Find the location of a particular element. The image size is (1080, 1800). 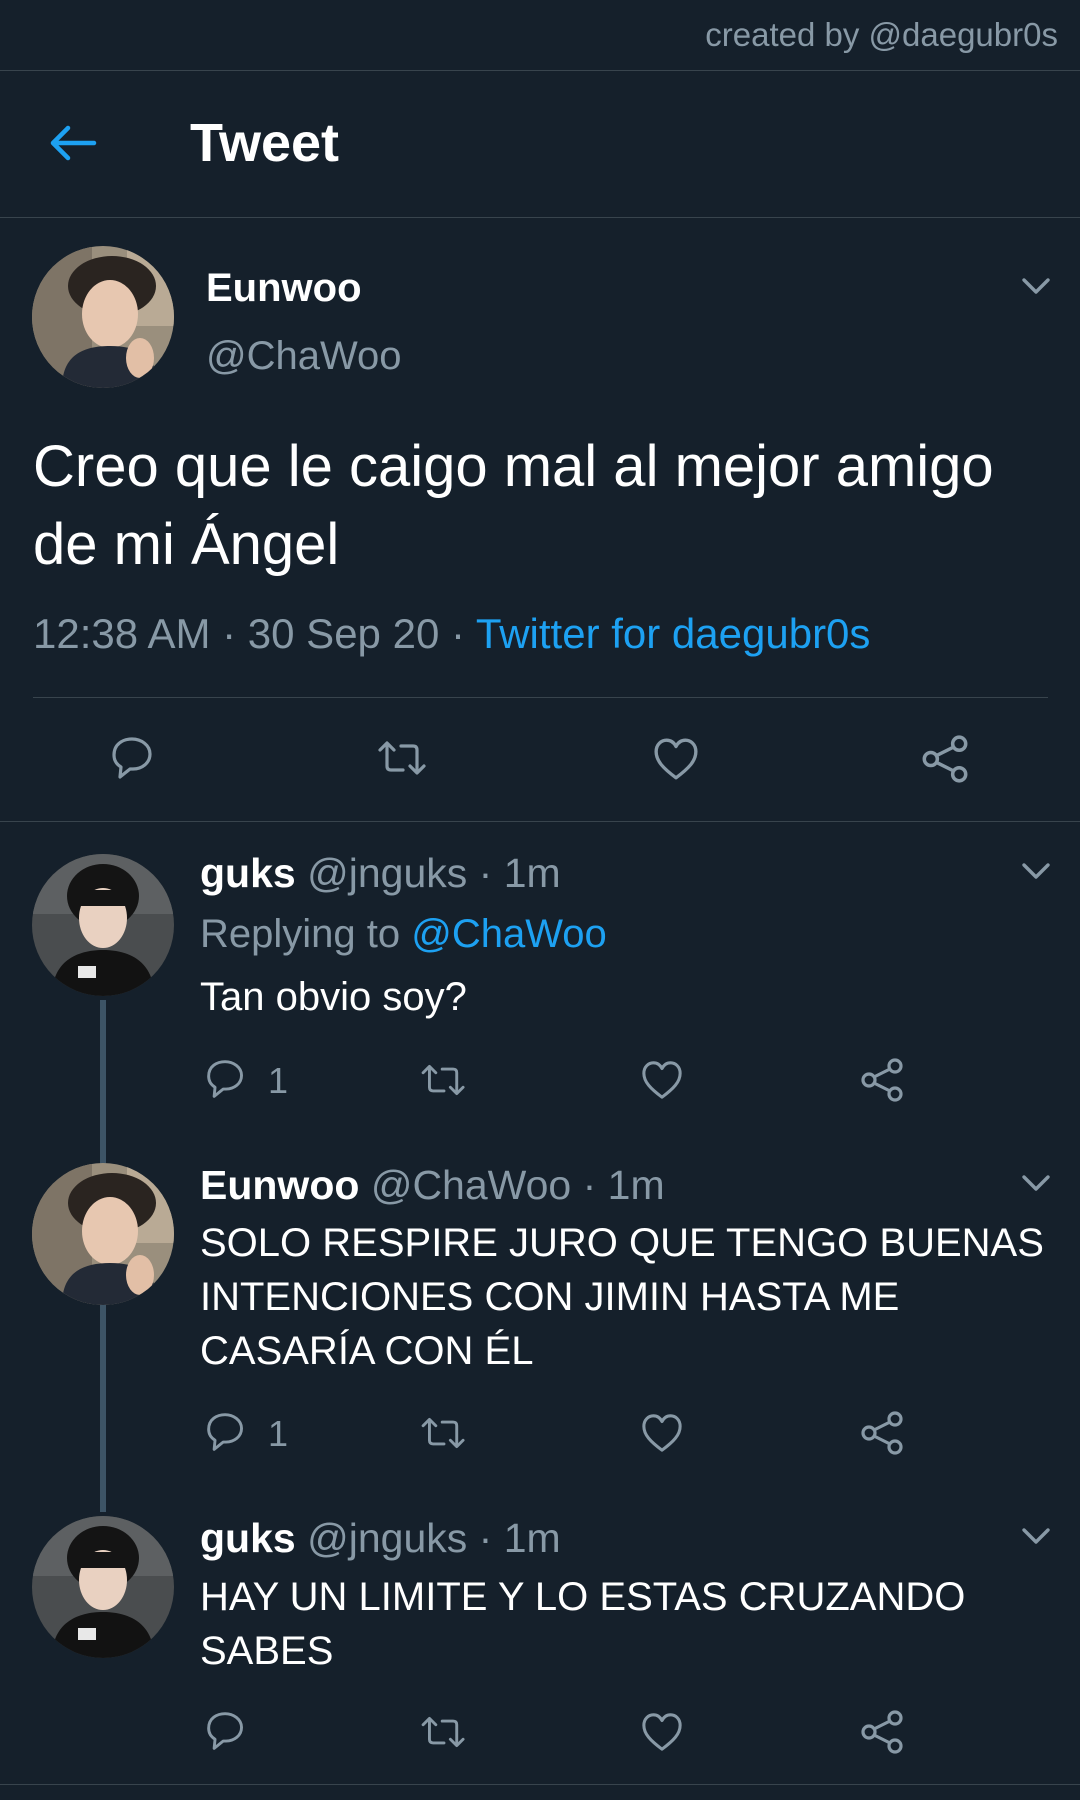

reply-handle: @ChaWoo is located at coordinates (471, 1185).